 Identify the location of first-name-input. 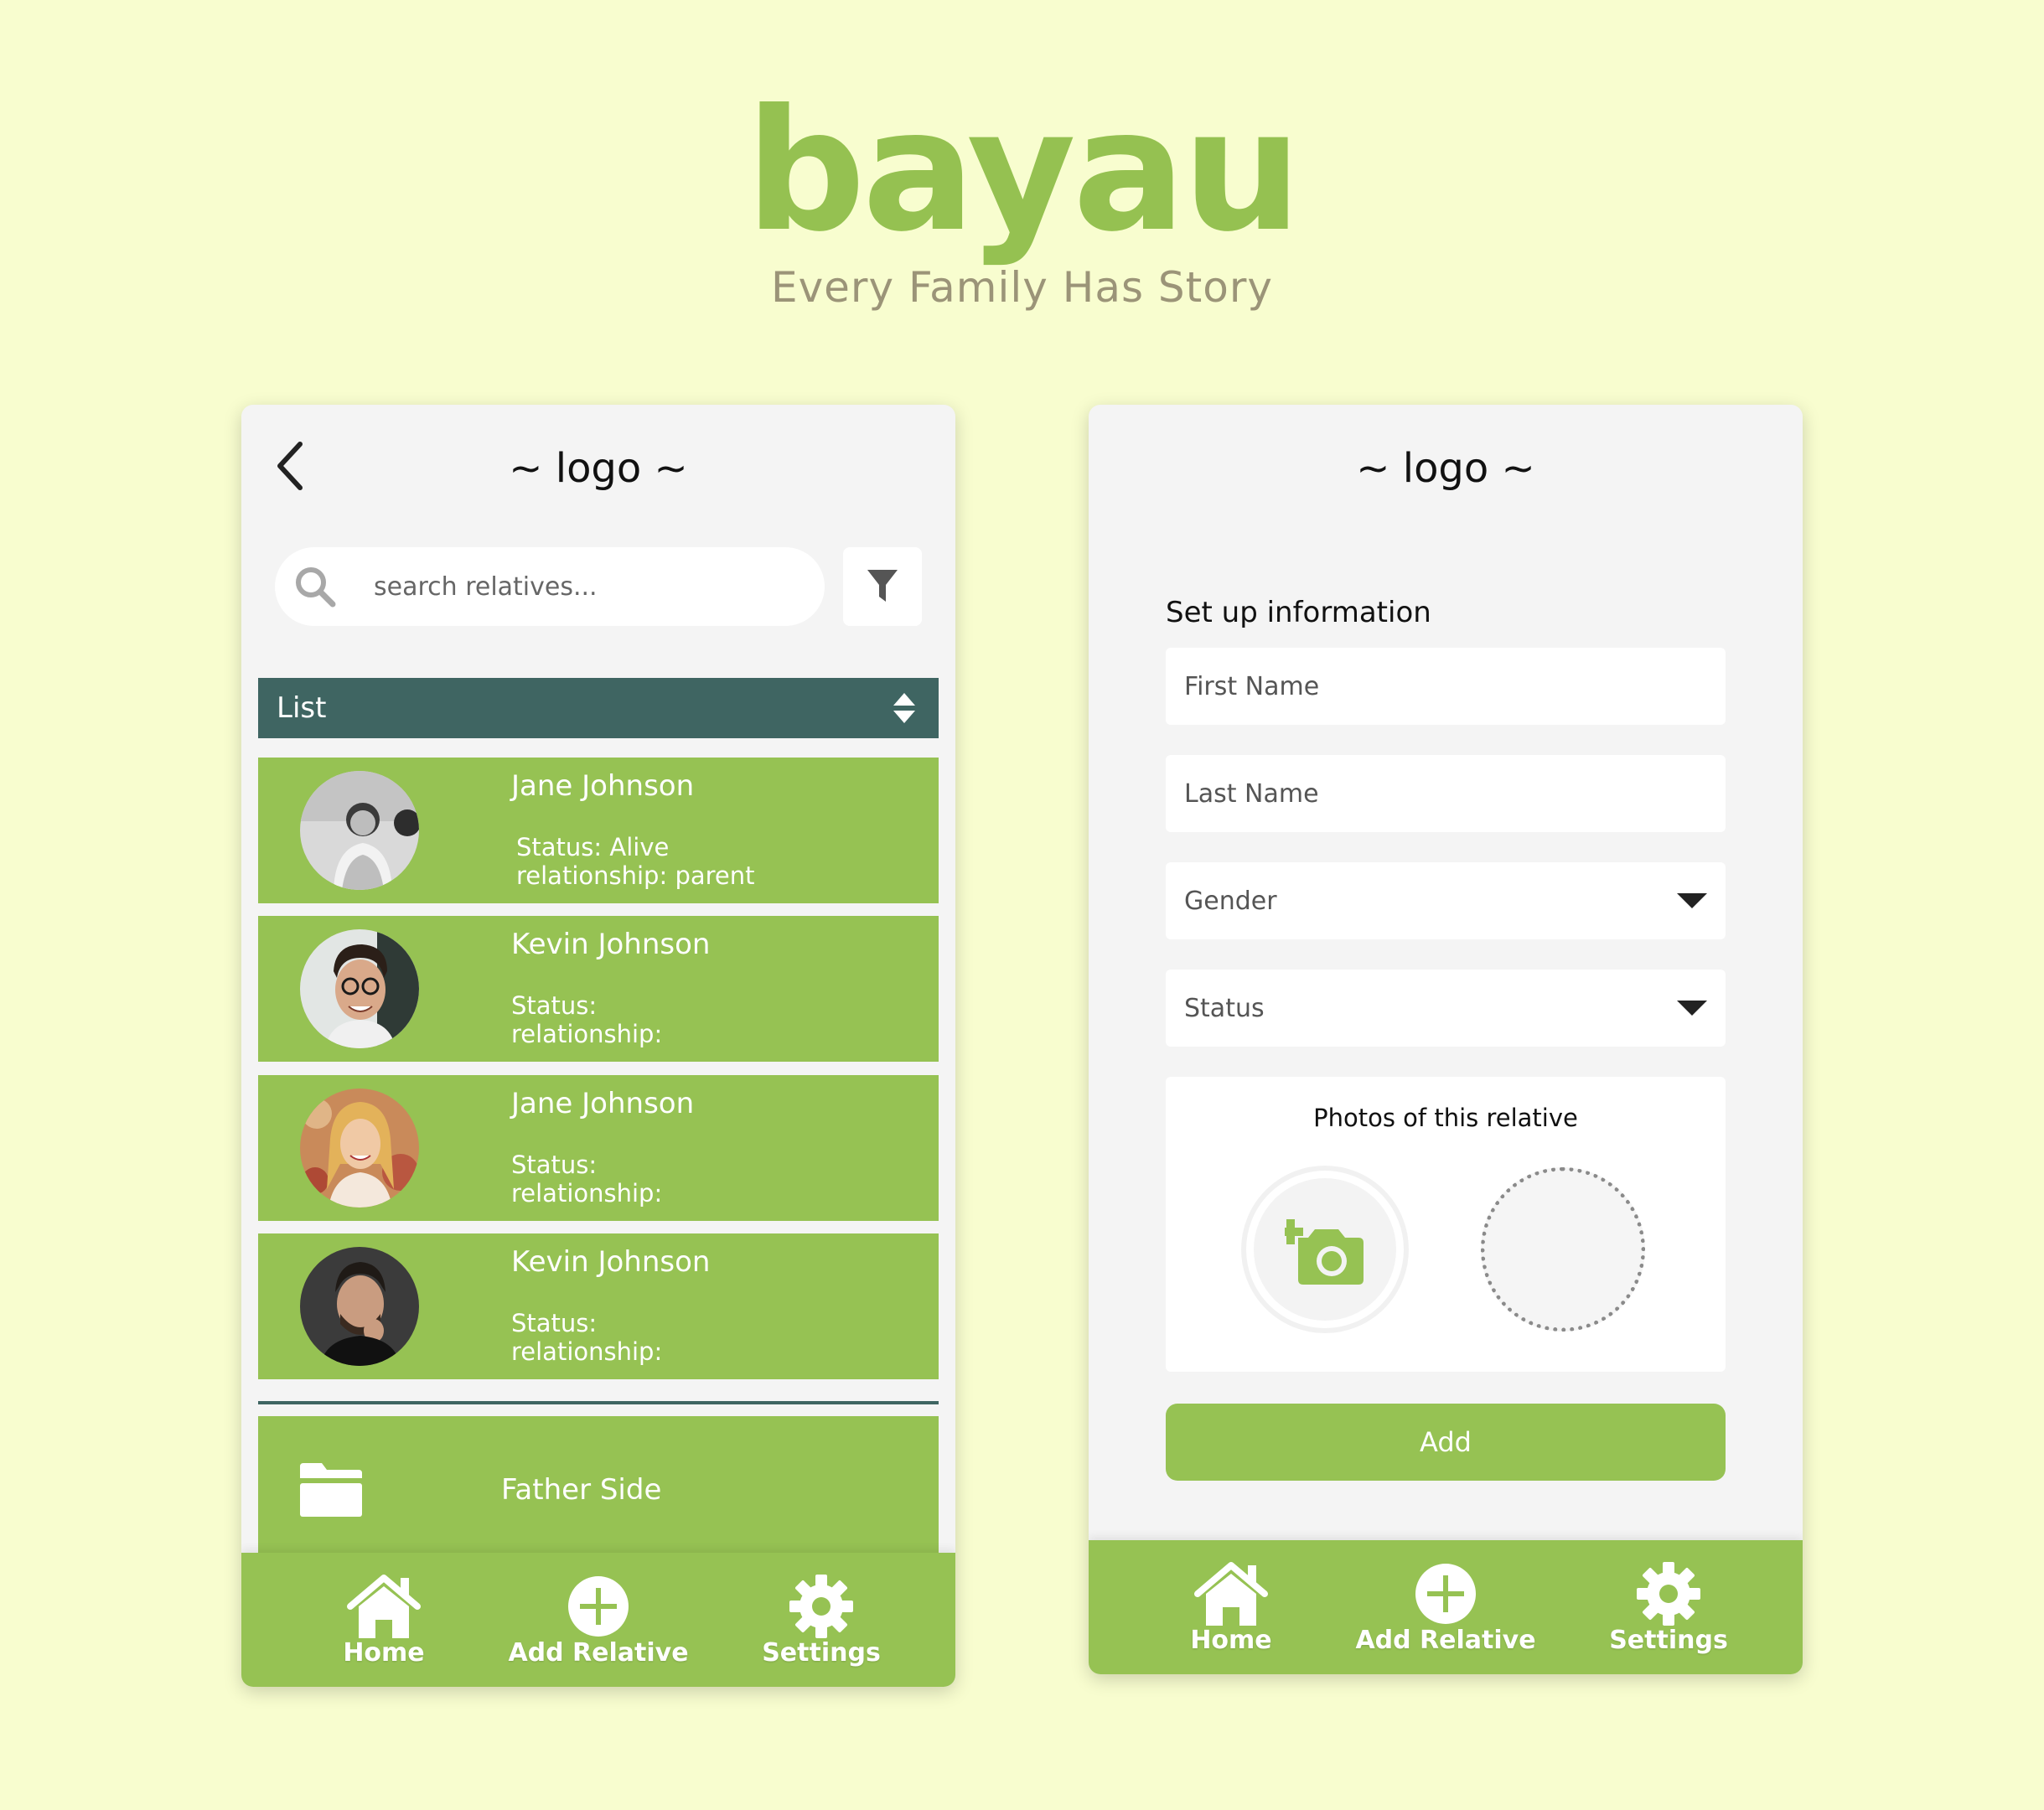
(1445, 686).